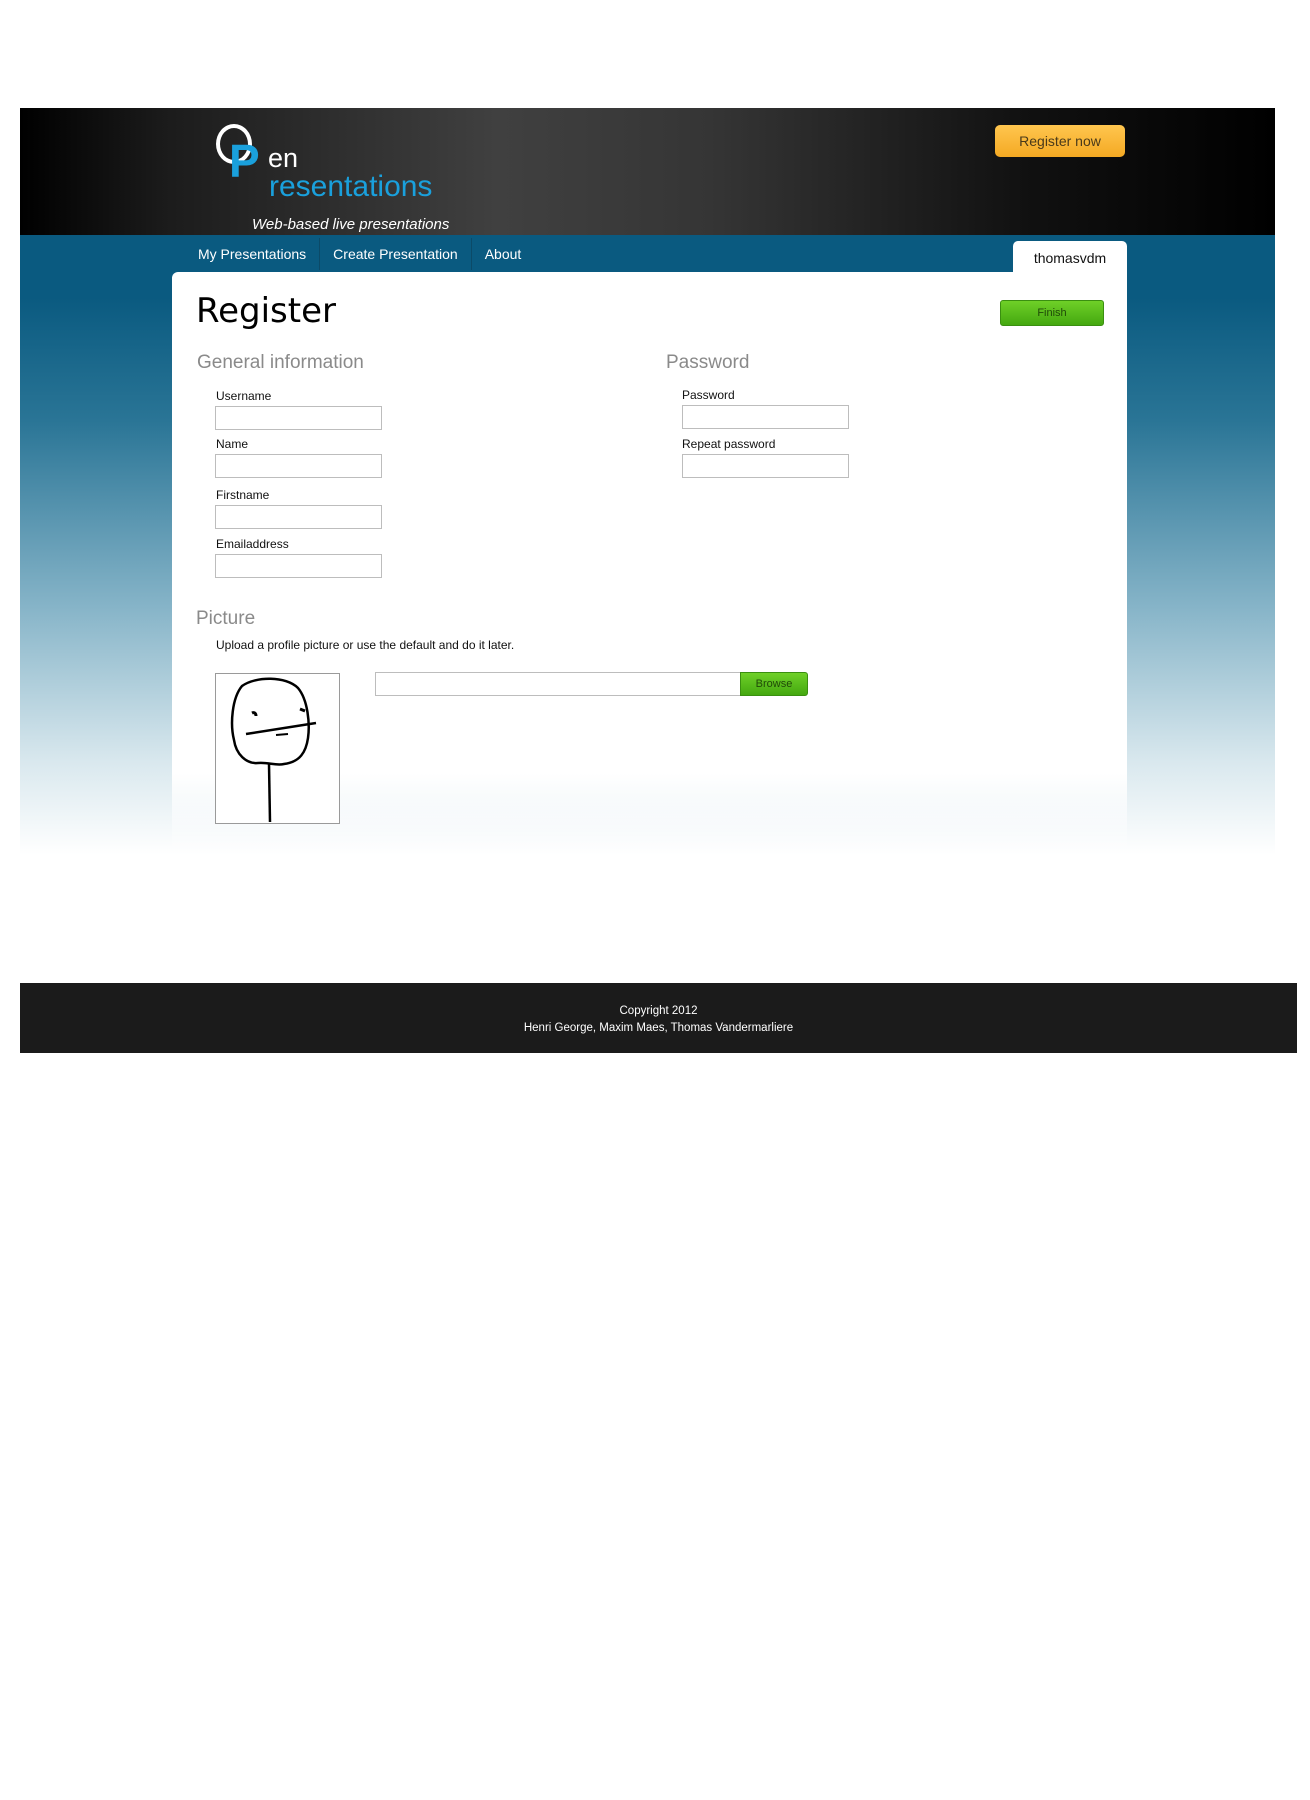 The image size is (1310, 1800). Describe the element at coordinates (765, 417) in the screenshot. I see `password-input` at that location.